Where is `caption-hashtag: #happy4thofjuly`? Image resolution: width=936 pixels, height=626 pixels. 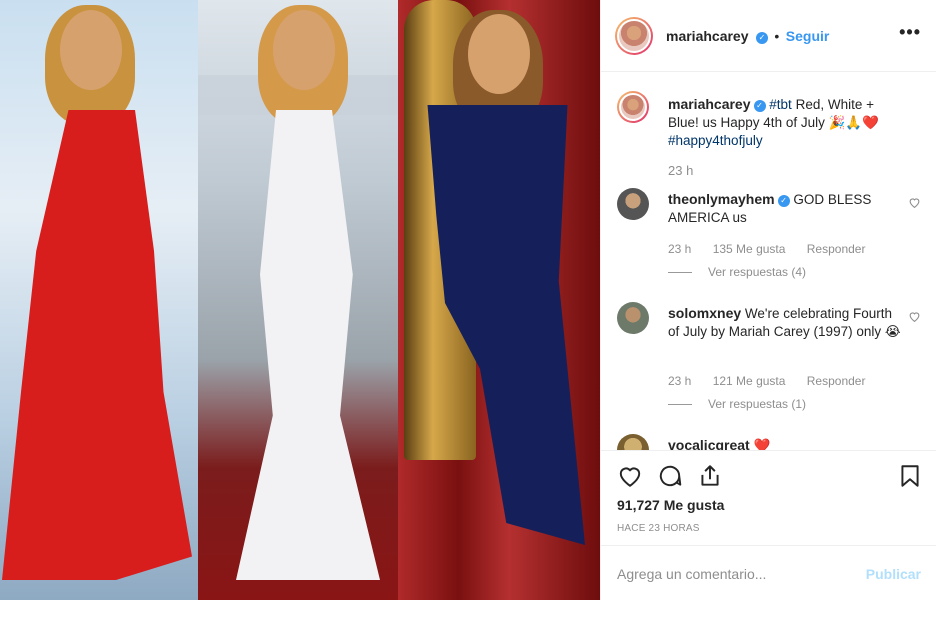
caption-hashtag: #happy4thofjuly is located at coordinates (715, 140).